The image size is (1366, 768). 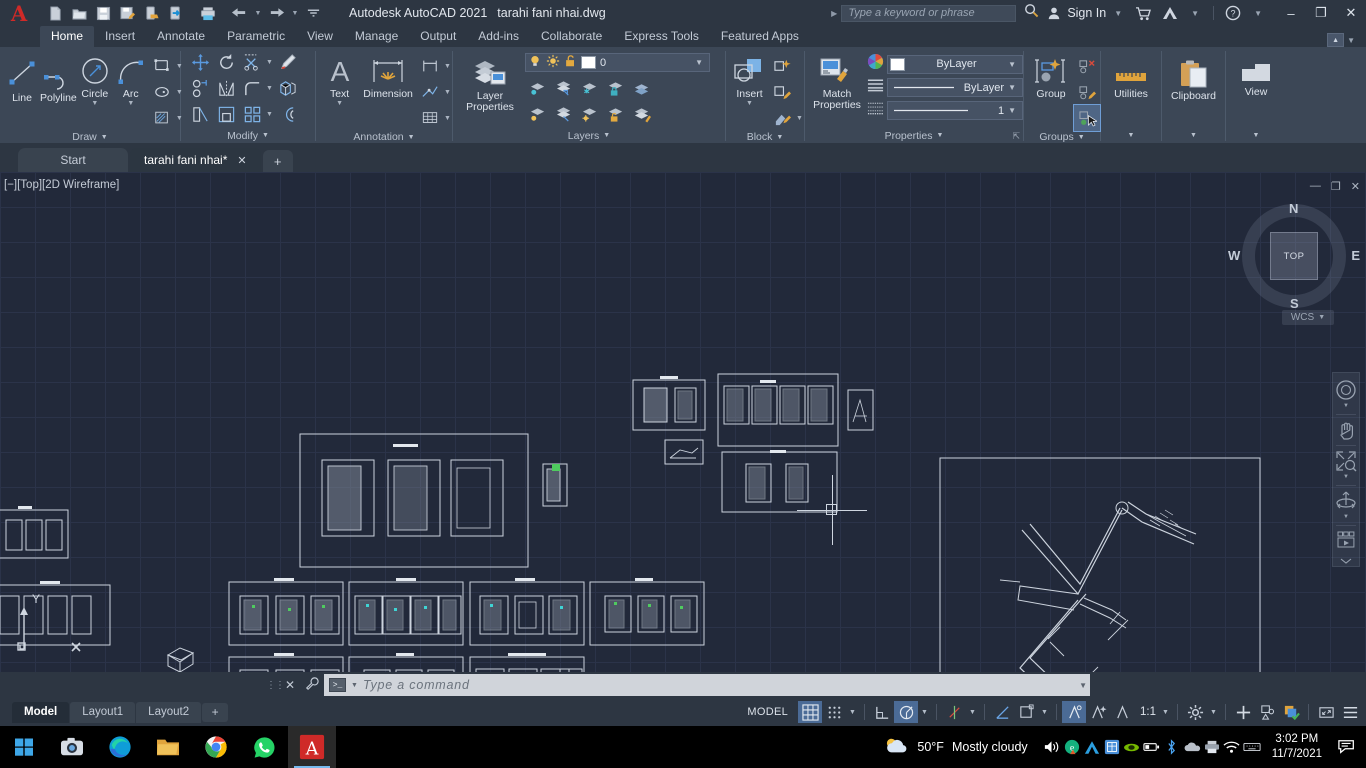 What do you see at coordinates (226, 62) in the screenshot?
I see `rotate-tool` at bounding box center [226, 62].